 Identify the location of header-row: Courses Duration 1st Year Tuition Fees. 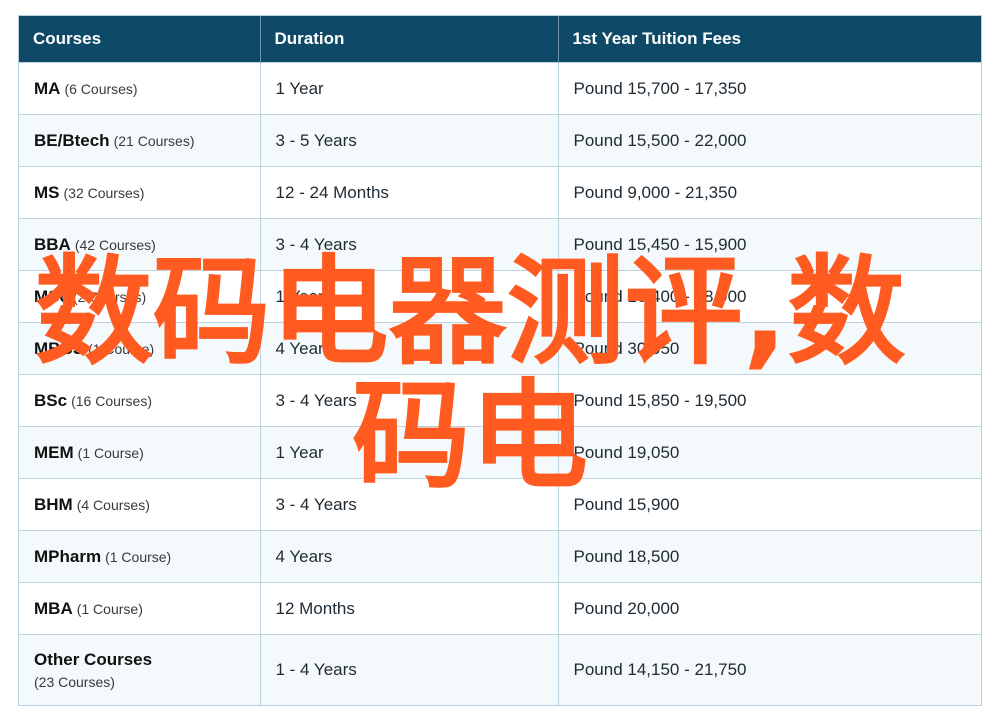
(500, 39).